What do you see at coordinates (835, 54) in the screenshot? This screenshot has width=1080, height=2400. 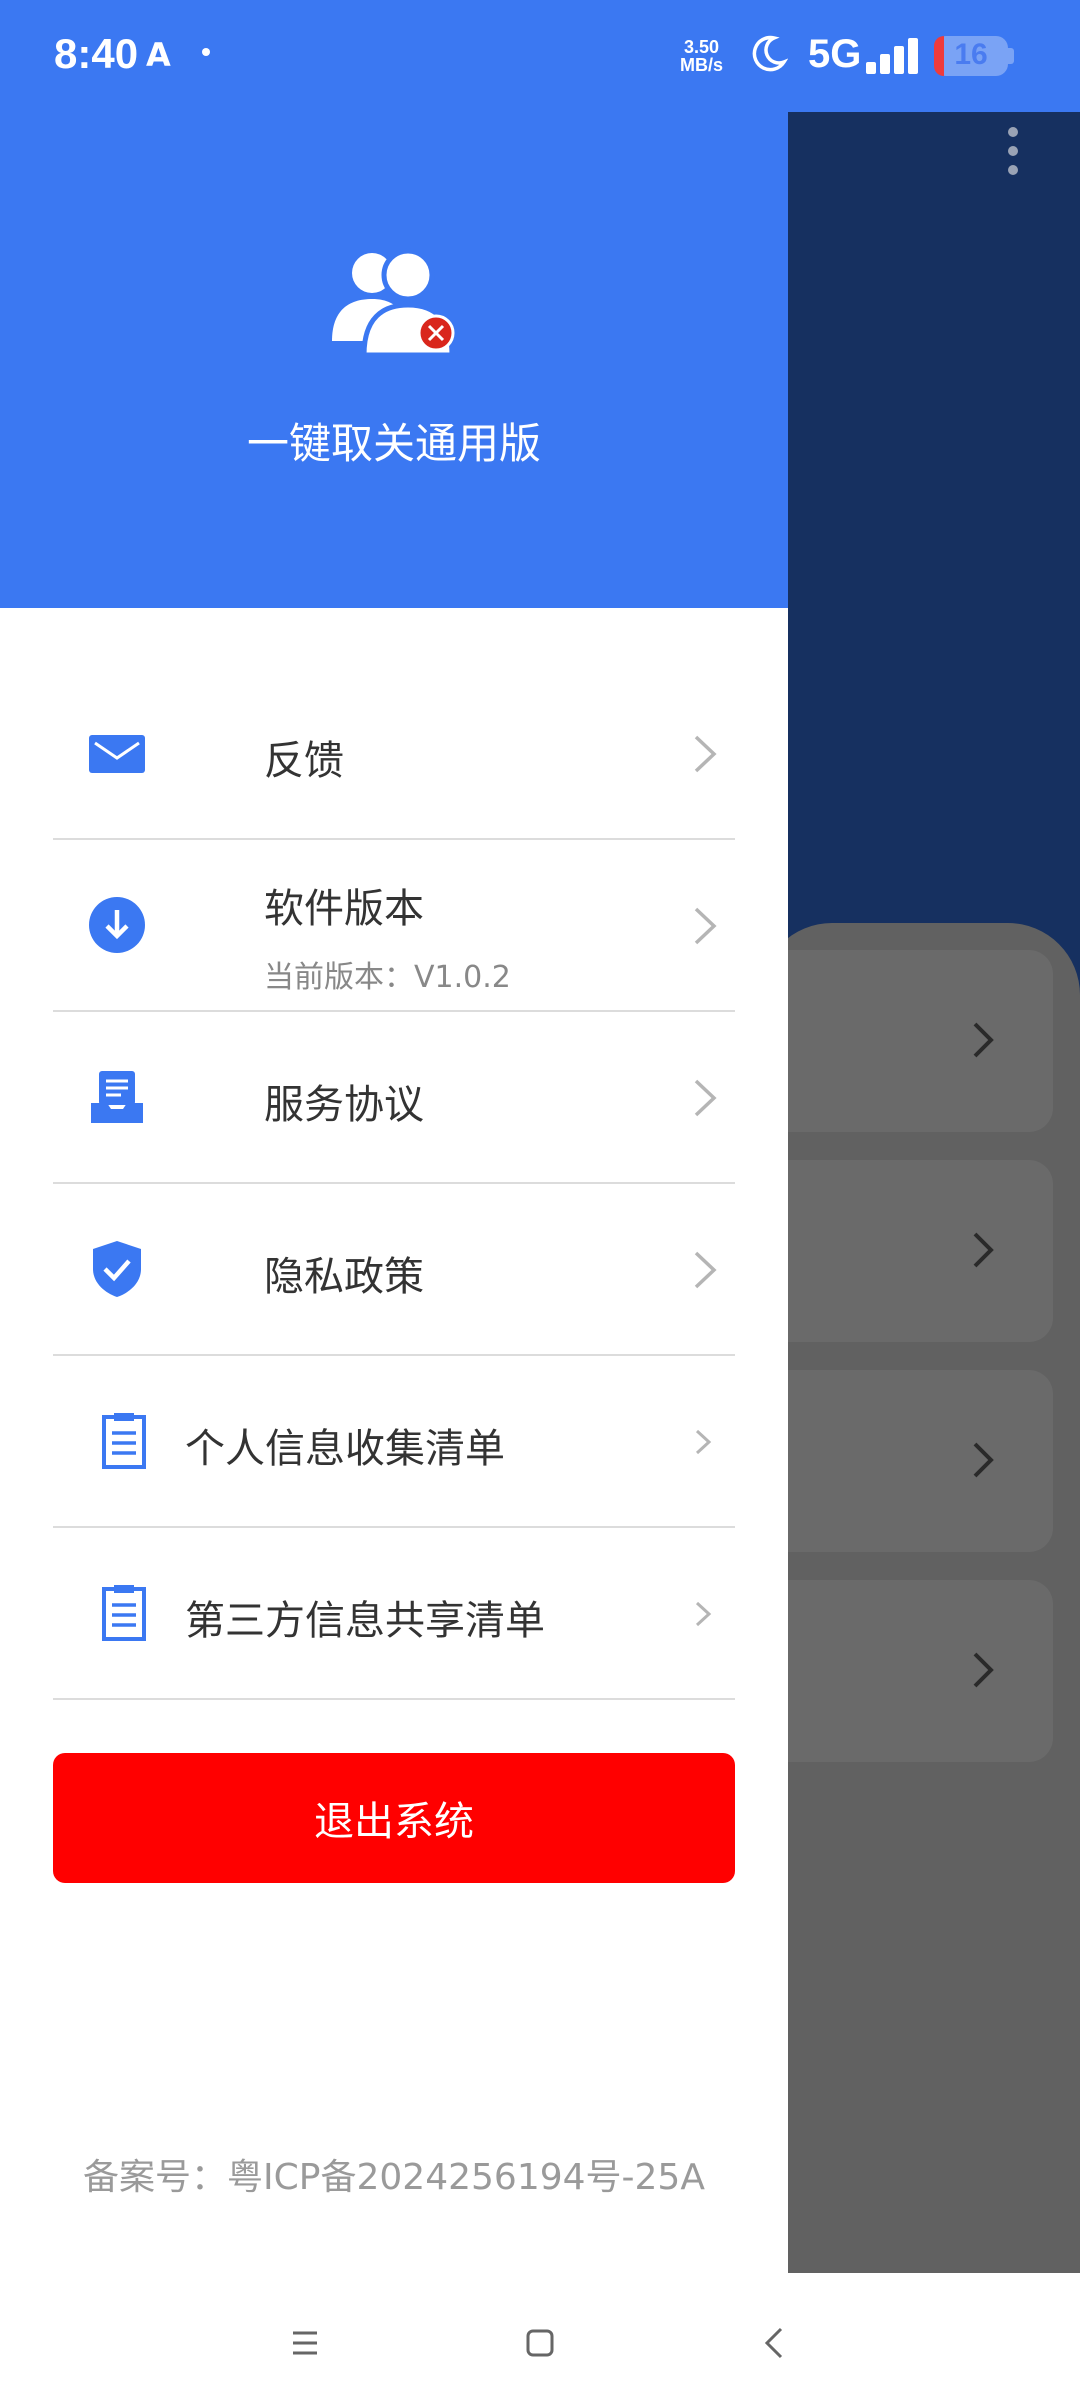 I see `network-type: 5G` at bounding box center [835, 54].